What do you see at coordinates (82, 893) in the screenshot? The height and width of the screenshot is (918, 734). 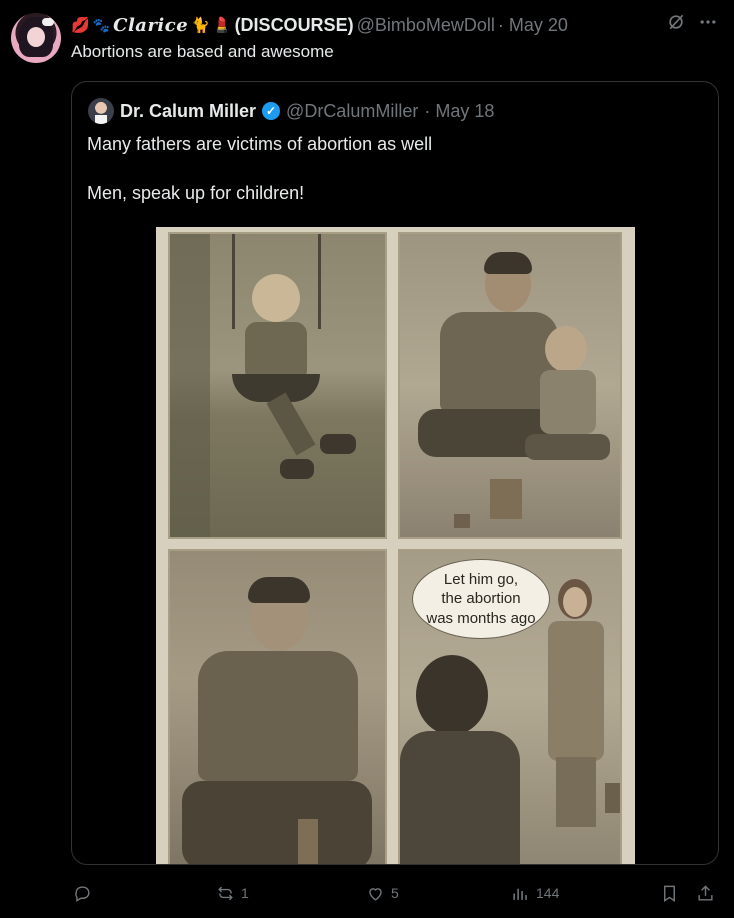 I see `reply-icon` at bounding box center [82, 893].